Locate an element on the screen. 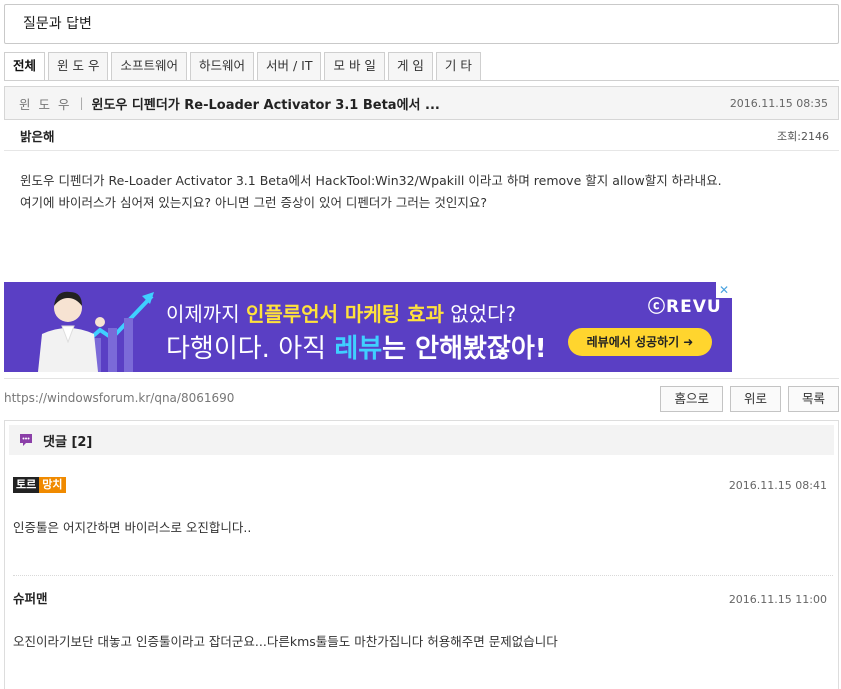 This screenshot has height=689, width=841. post-date: 2016.11.15 08:35 is located at coordinates (778, 103).